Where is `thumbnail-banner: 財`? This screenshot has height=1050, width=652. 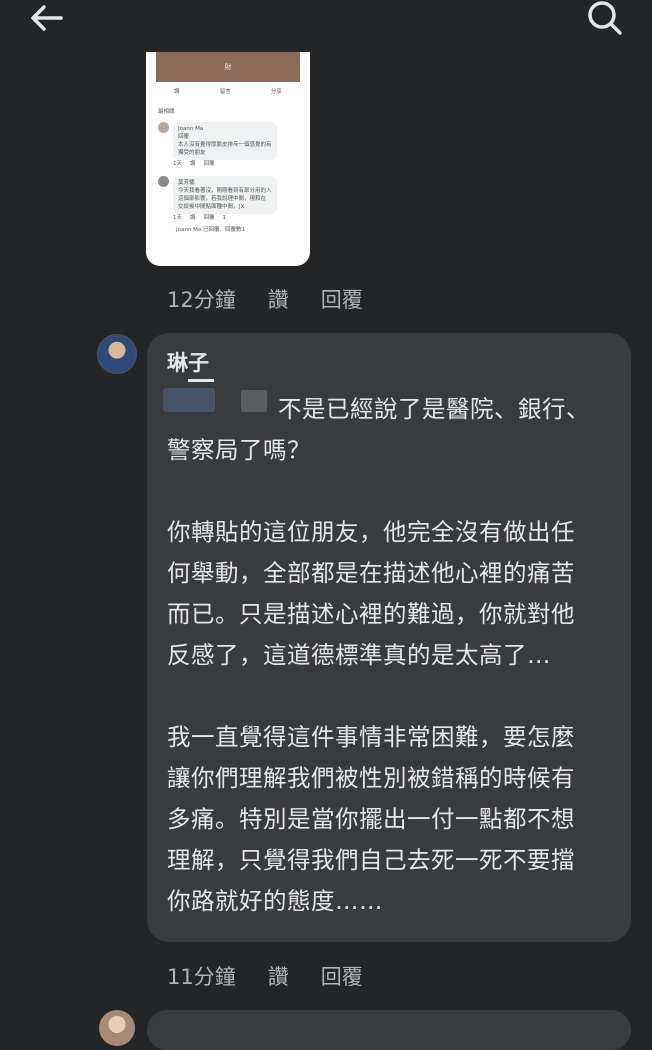
thumbnail-banner: 財 is located at coordinates (228, 67).